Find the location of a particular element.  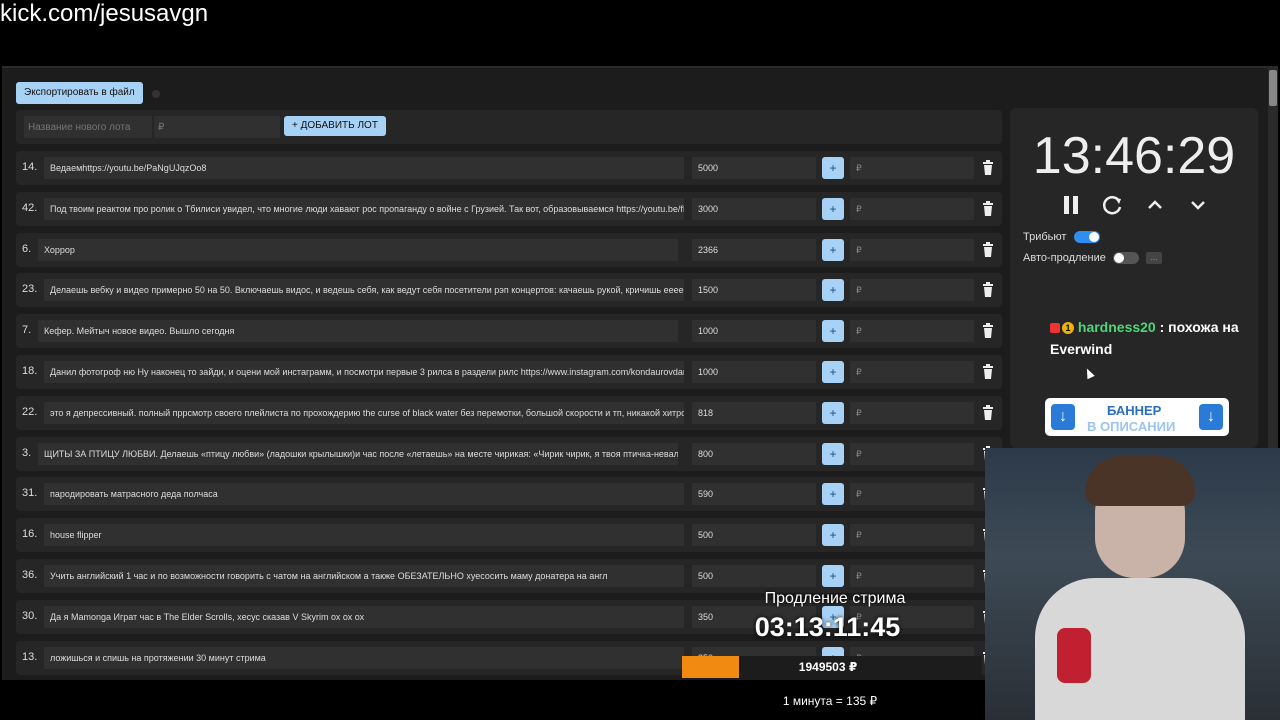

new-lot-price-input is located at coordinates (217, 127).